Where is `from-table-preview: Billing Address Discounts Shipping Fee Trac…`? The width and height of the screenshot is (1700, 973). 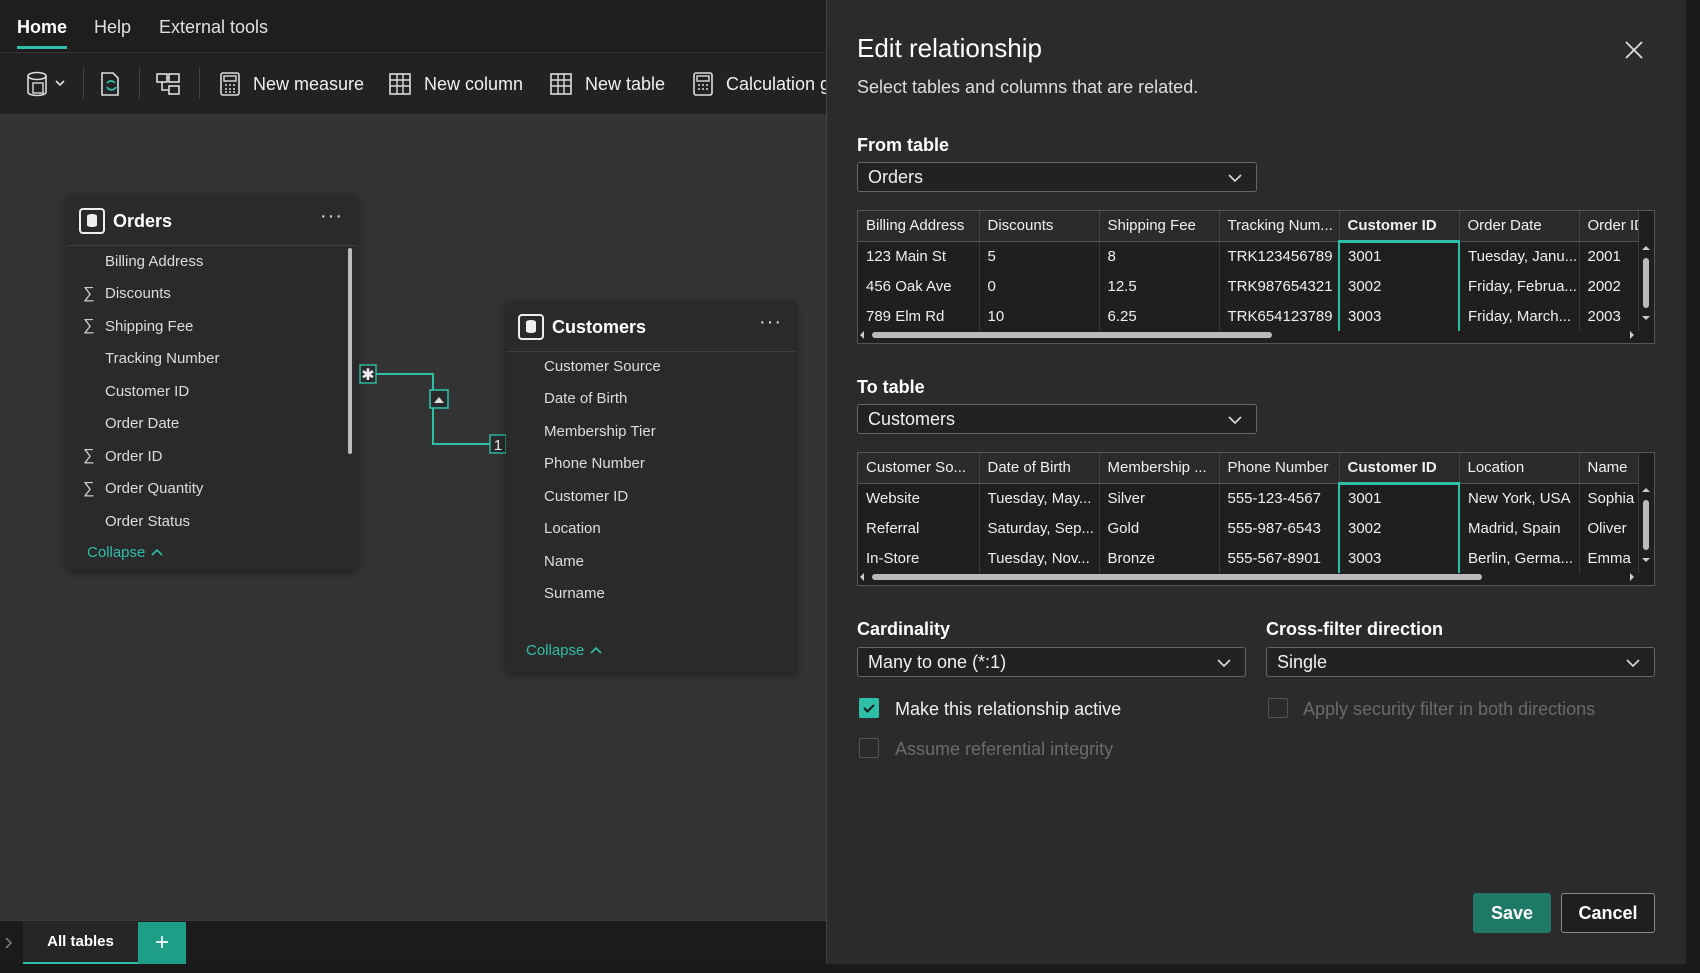
from-table-preview: Billing Address Discounts Shipping Fee Trac… is located at coordinates (1256, 277).